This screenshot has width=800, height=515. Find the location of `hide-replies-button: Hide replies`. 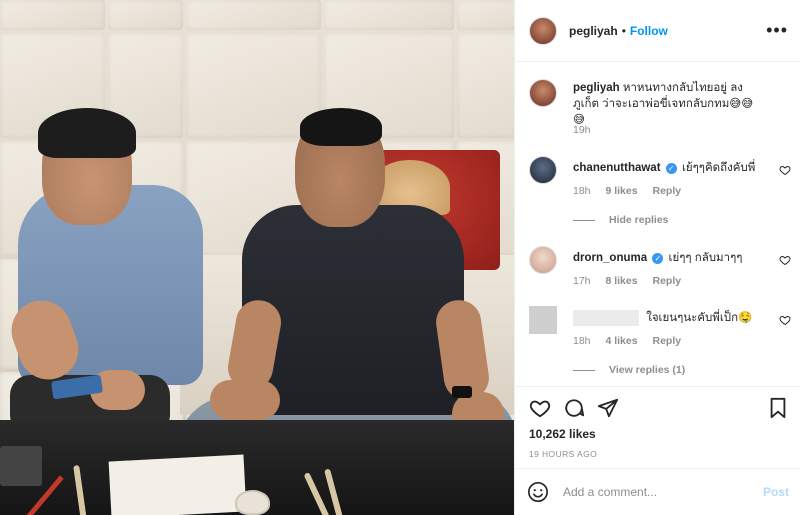

hide-replies-button: Hide replies is located at coordinates (621, 220).